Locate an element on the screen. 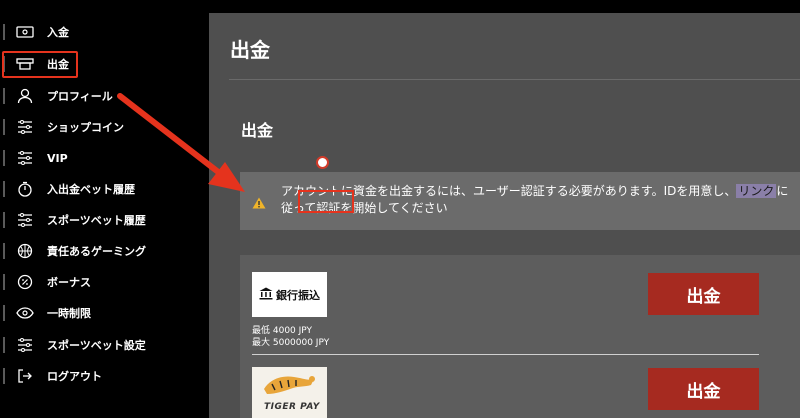 Image resolution: width=800 pixels, height=418 pixels. sidebar-item-label: ログアウト is located at coordinates (74, 376).